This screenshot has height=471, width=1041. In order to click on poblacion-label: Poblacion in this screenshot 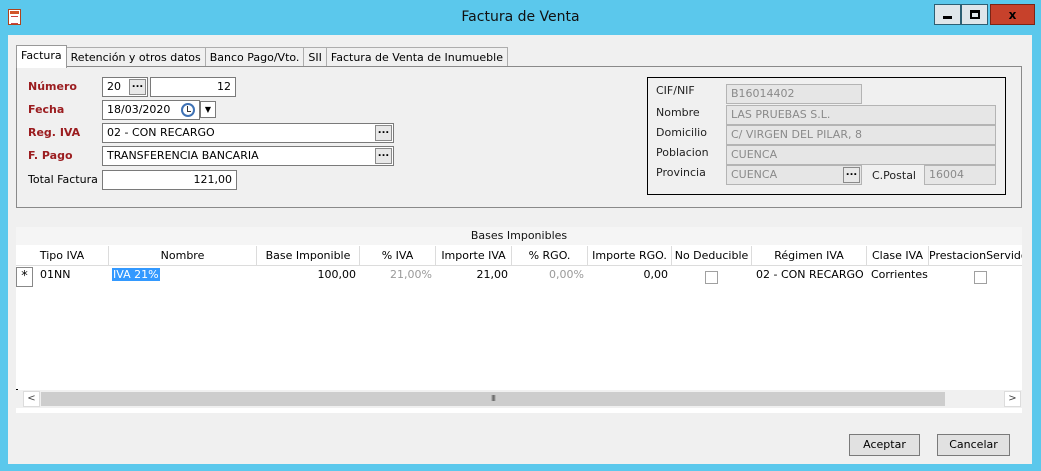, I will do `click(682, 152)`.